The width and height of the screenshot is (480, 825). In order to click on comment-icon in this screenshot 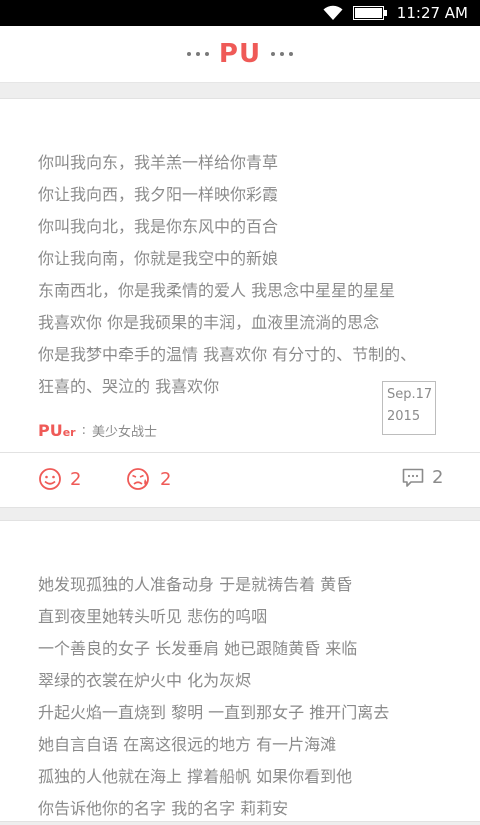, I will do `click(413, 478)`.